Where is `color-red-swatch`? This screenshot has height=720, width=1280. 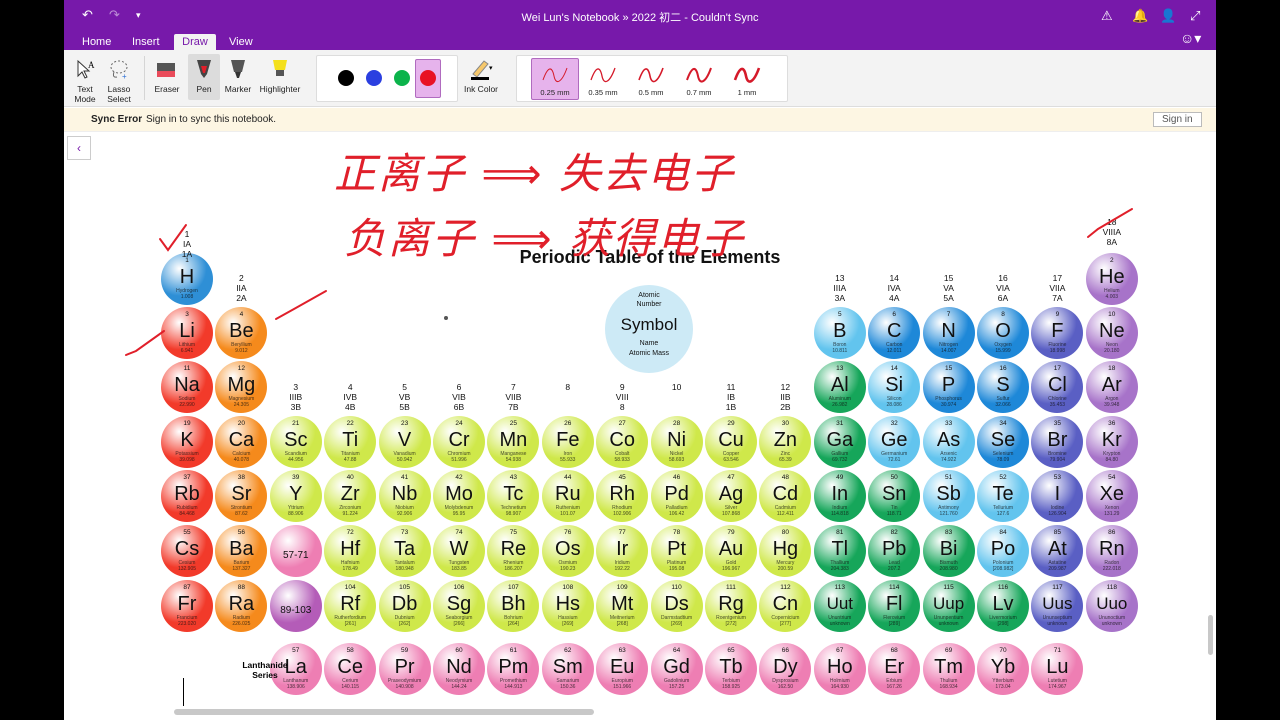 color-red-swatch is located at coordinates (428, 78).